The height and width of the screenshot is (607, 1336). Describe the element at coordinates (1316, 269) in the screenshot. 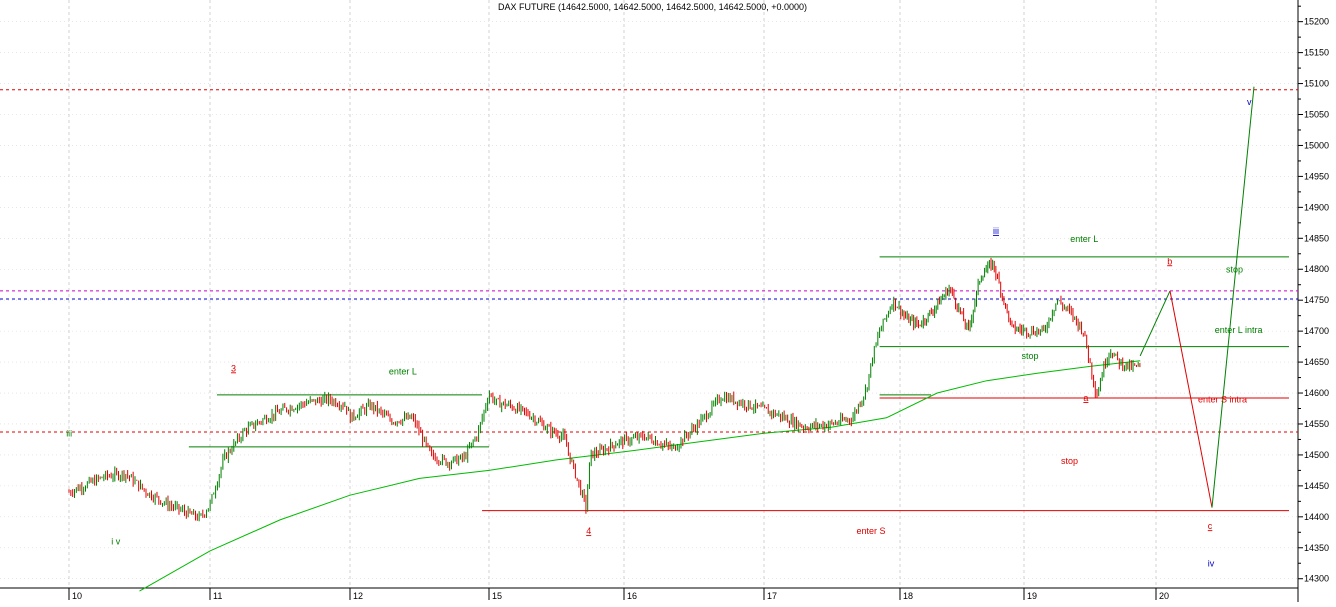

I see `y-tick-label: 14800` at that location.